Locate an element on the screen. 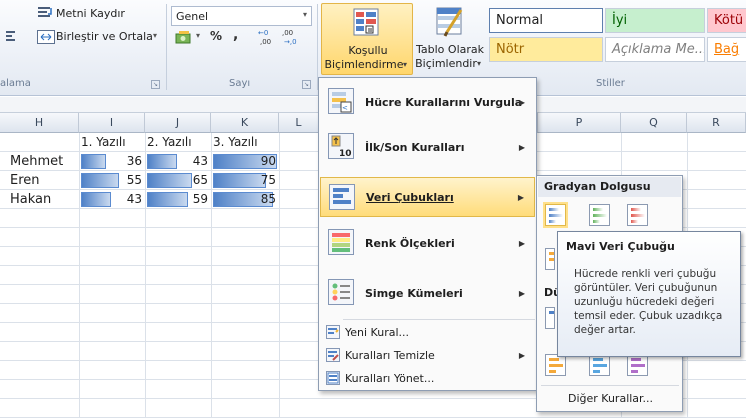 This screenshot has width=746, height=418. style-normal: Normal is located at coordinates (546, 20).